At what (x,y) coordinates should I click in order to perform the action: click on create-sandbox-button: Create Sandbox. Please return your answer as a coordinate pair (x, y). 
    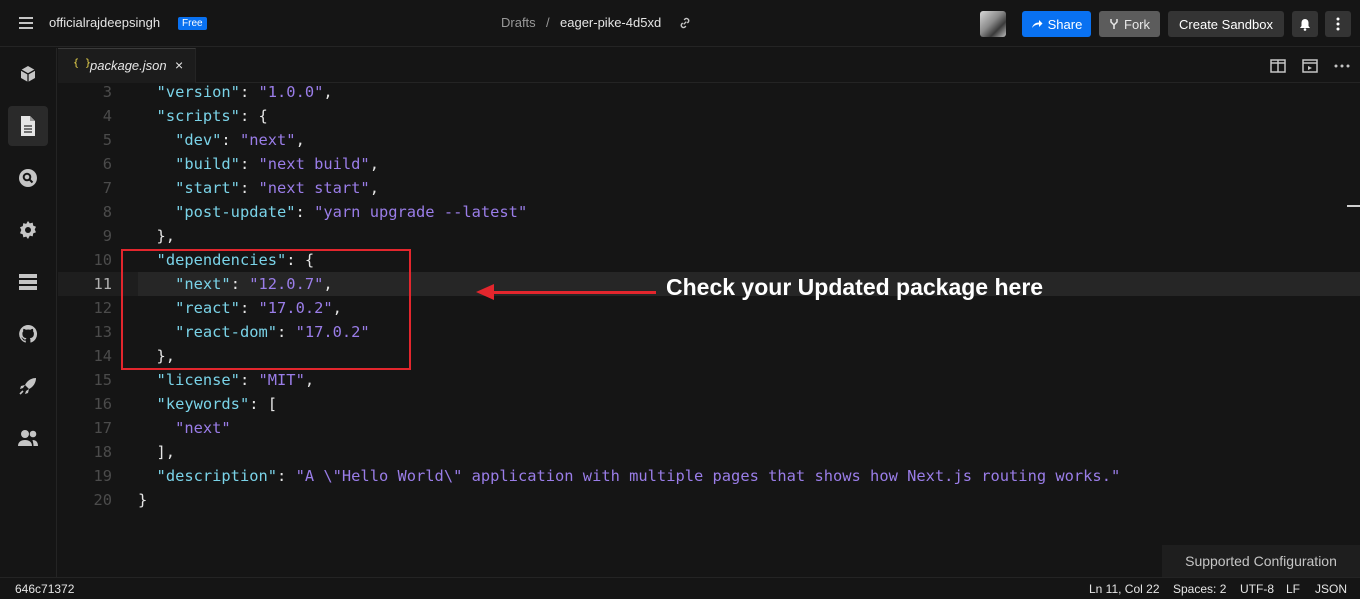
    Looking at the image, I should click on (1226, 24).